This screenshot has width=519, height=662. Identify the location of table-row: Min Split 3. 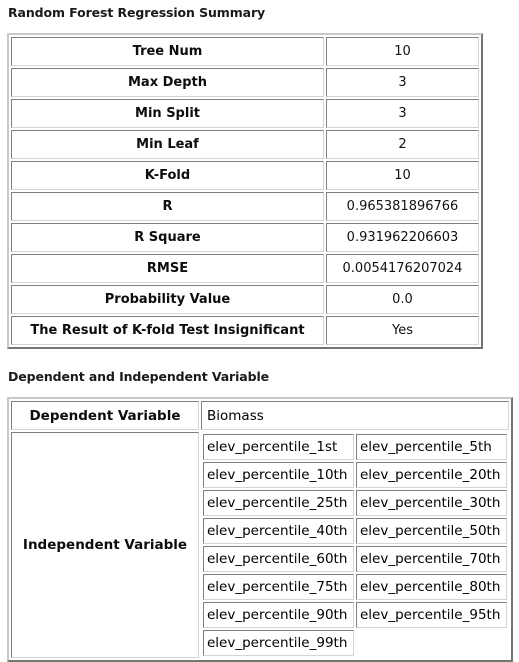
(245, 113).